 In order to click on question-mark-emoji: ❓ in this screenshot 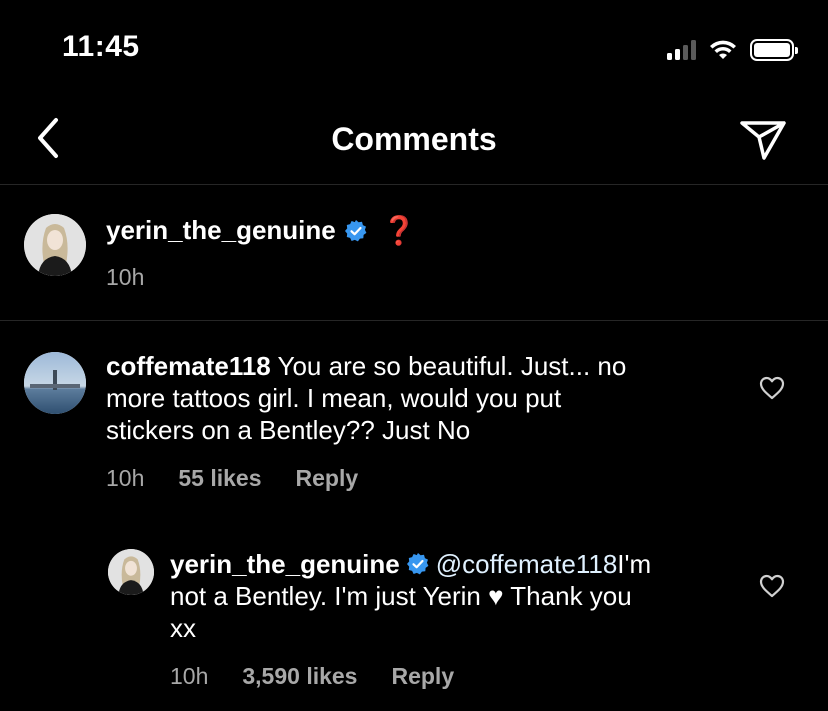, I will do `click(399, 230)`.